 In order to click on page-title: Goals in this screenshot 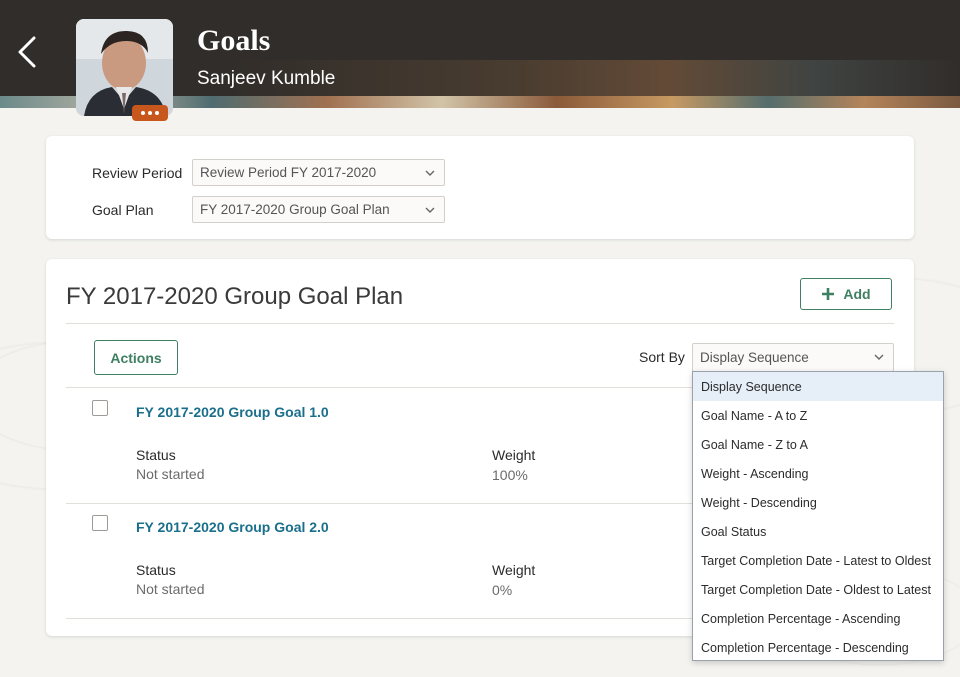, I will do `click(234, 40)`.